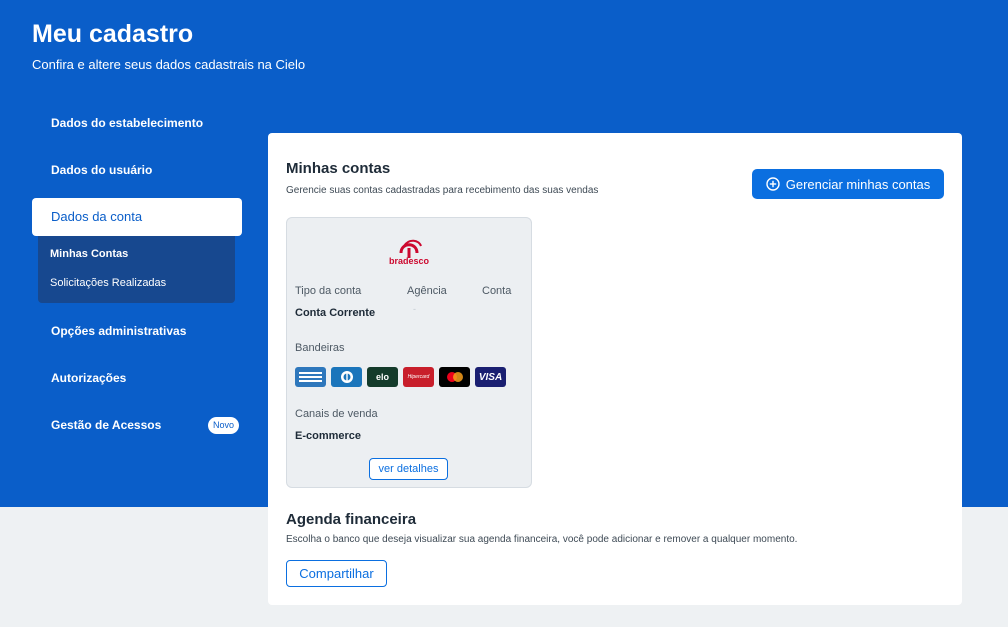  Describe the element at coordinates (137, 217) in the screenshot. I see `sidebar-item-dados-conta: Dados da conta` at that location.